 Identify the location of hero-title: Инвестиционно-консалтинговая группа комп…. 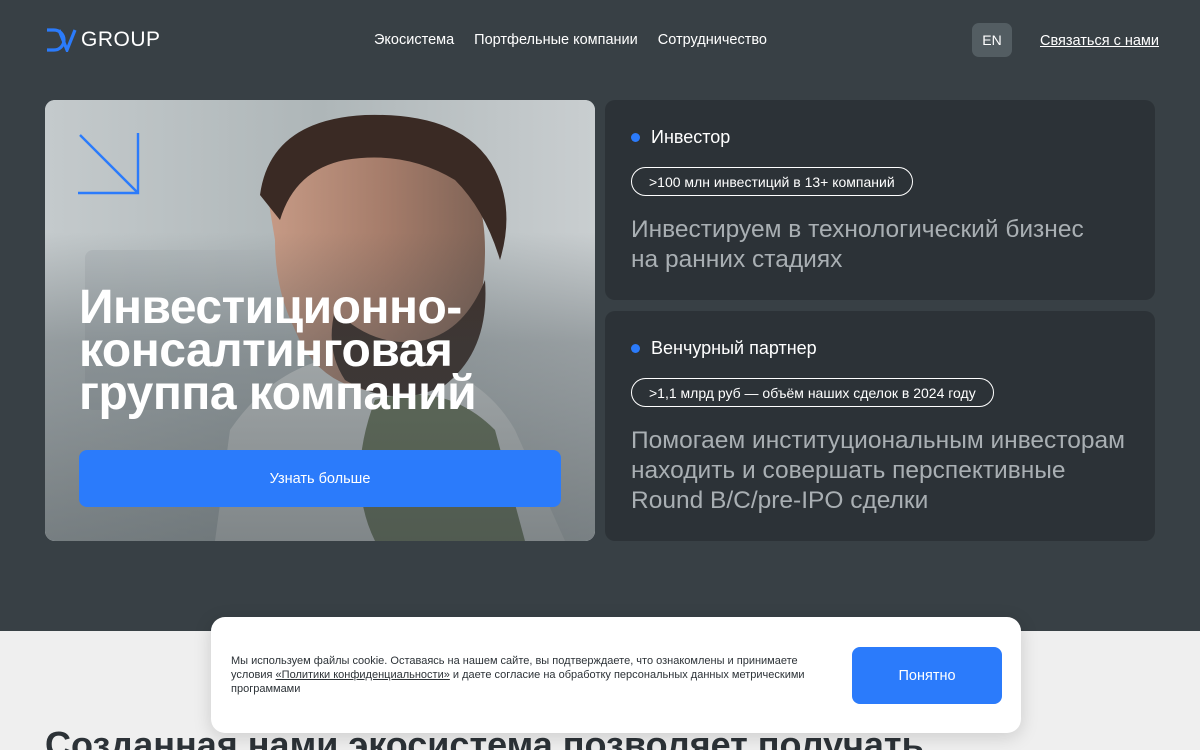
(278, 350).